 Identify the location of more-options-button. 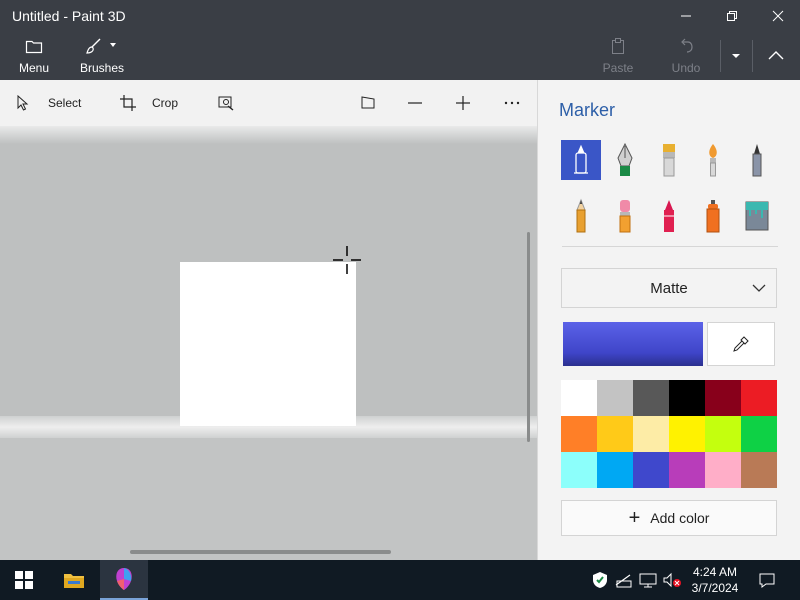
(512, 103).